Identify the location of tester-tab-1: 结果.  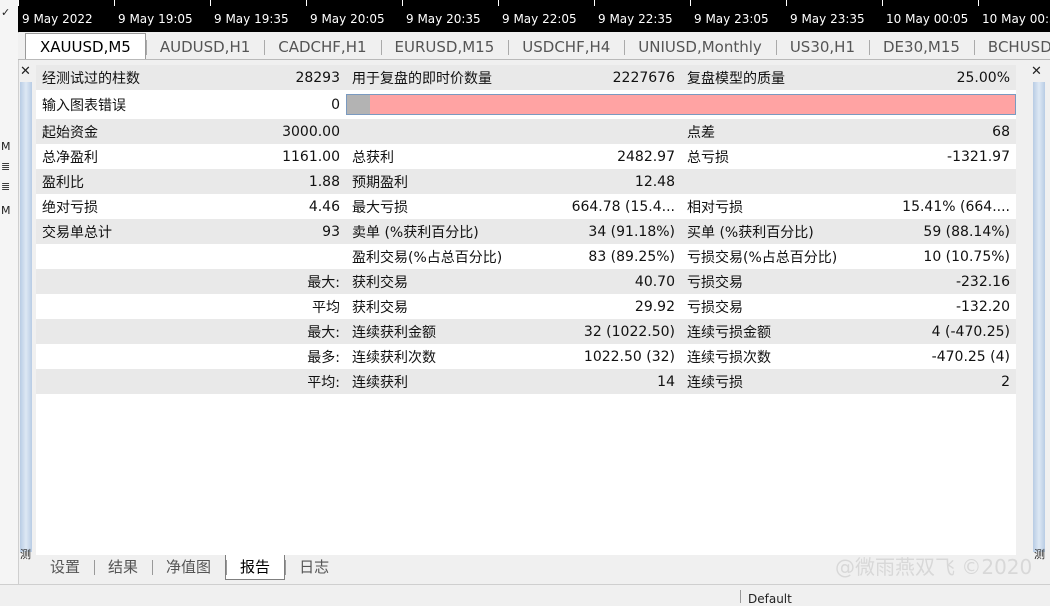
(123, 566).